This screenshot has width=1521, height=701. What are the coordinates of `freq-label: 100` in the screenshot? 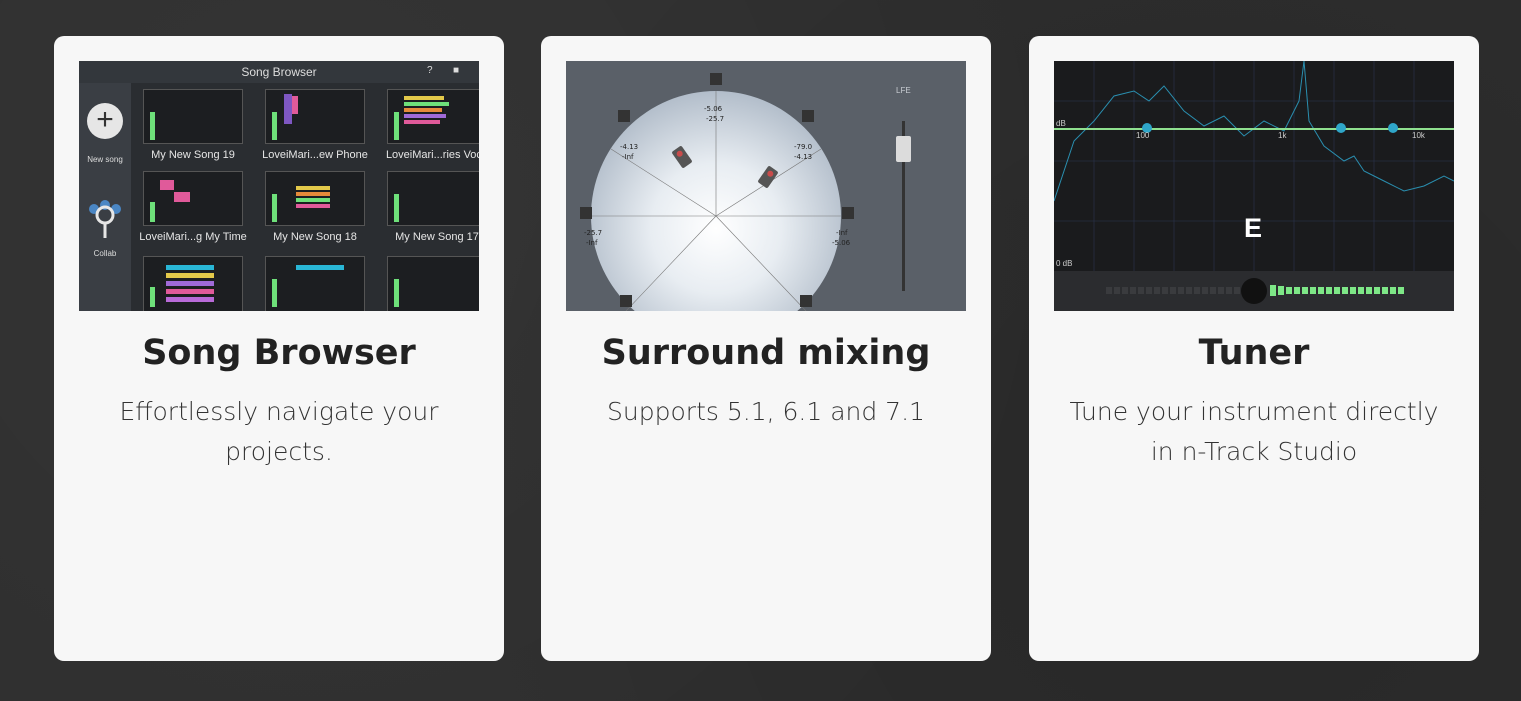 It's located at (1143, 135).